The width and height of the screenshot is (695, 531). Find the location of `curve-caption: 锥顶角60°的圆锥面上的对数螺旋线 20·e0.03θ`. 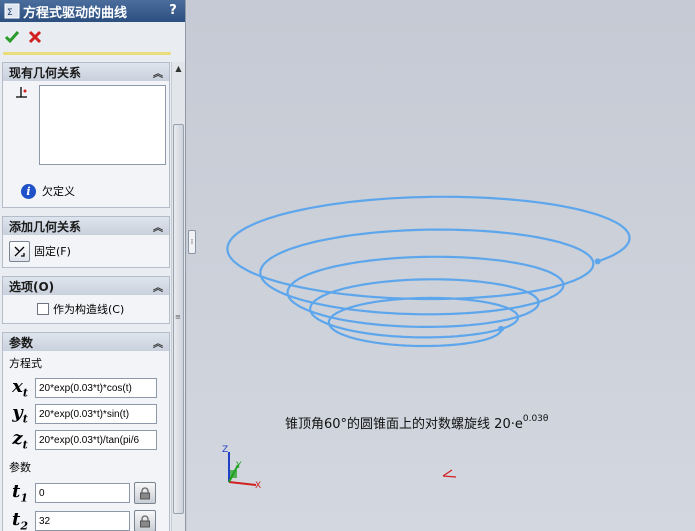

curve-caption: 锥顶角60°的圆锥面上的对数螺旋线 20·e0.03θ is located at coordinates (417, 422).